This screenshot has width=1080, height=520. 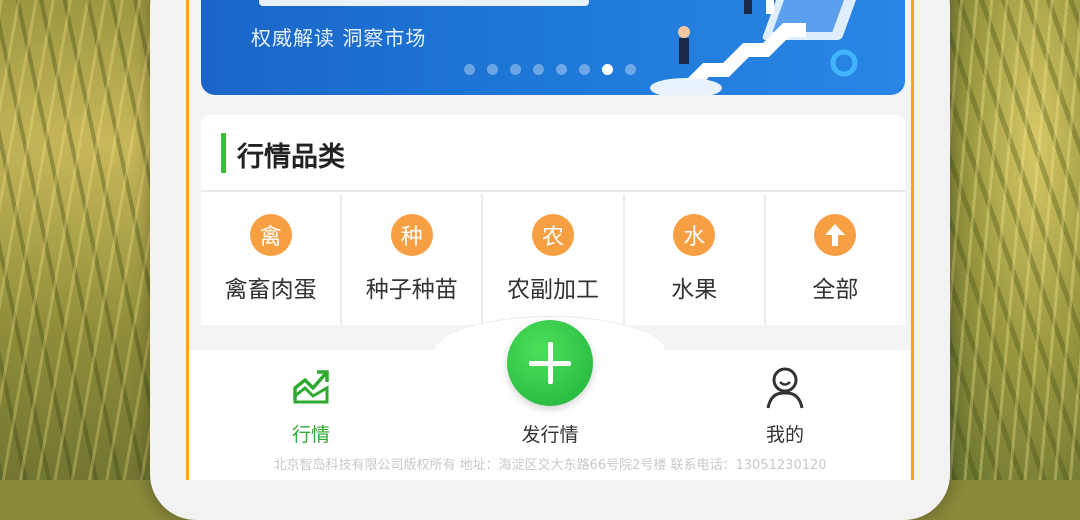 I want to click on banner-carousel: 权威解读 洞察市场, so click(x=553, y=47).